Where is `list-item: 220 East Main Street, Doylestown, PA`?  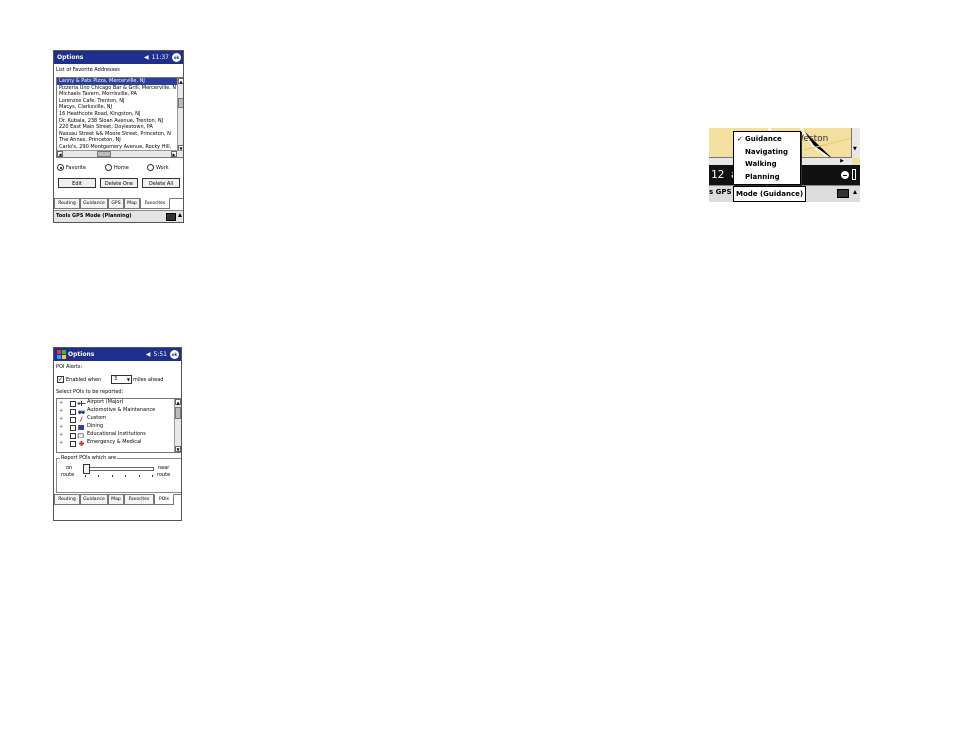
list-item: 220 East Main Street, Doylestown, PA is located at coordinates (117, 127).